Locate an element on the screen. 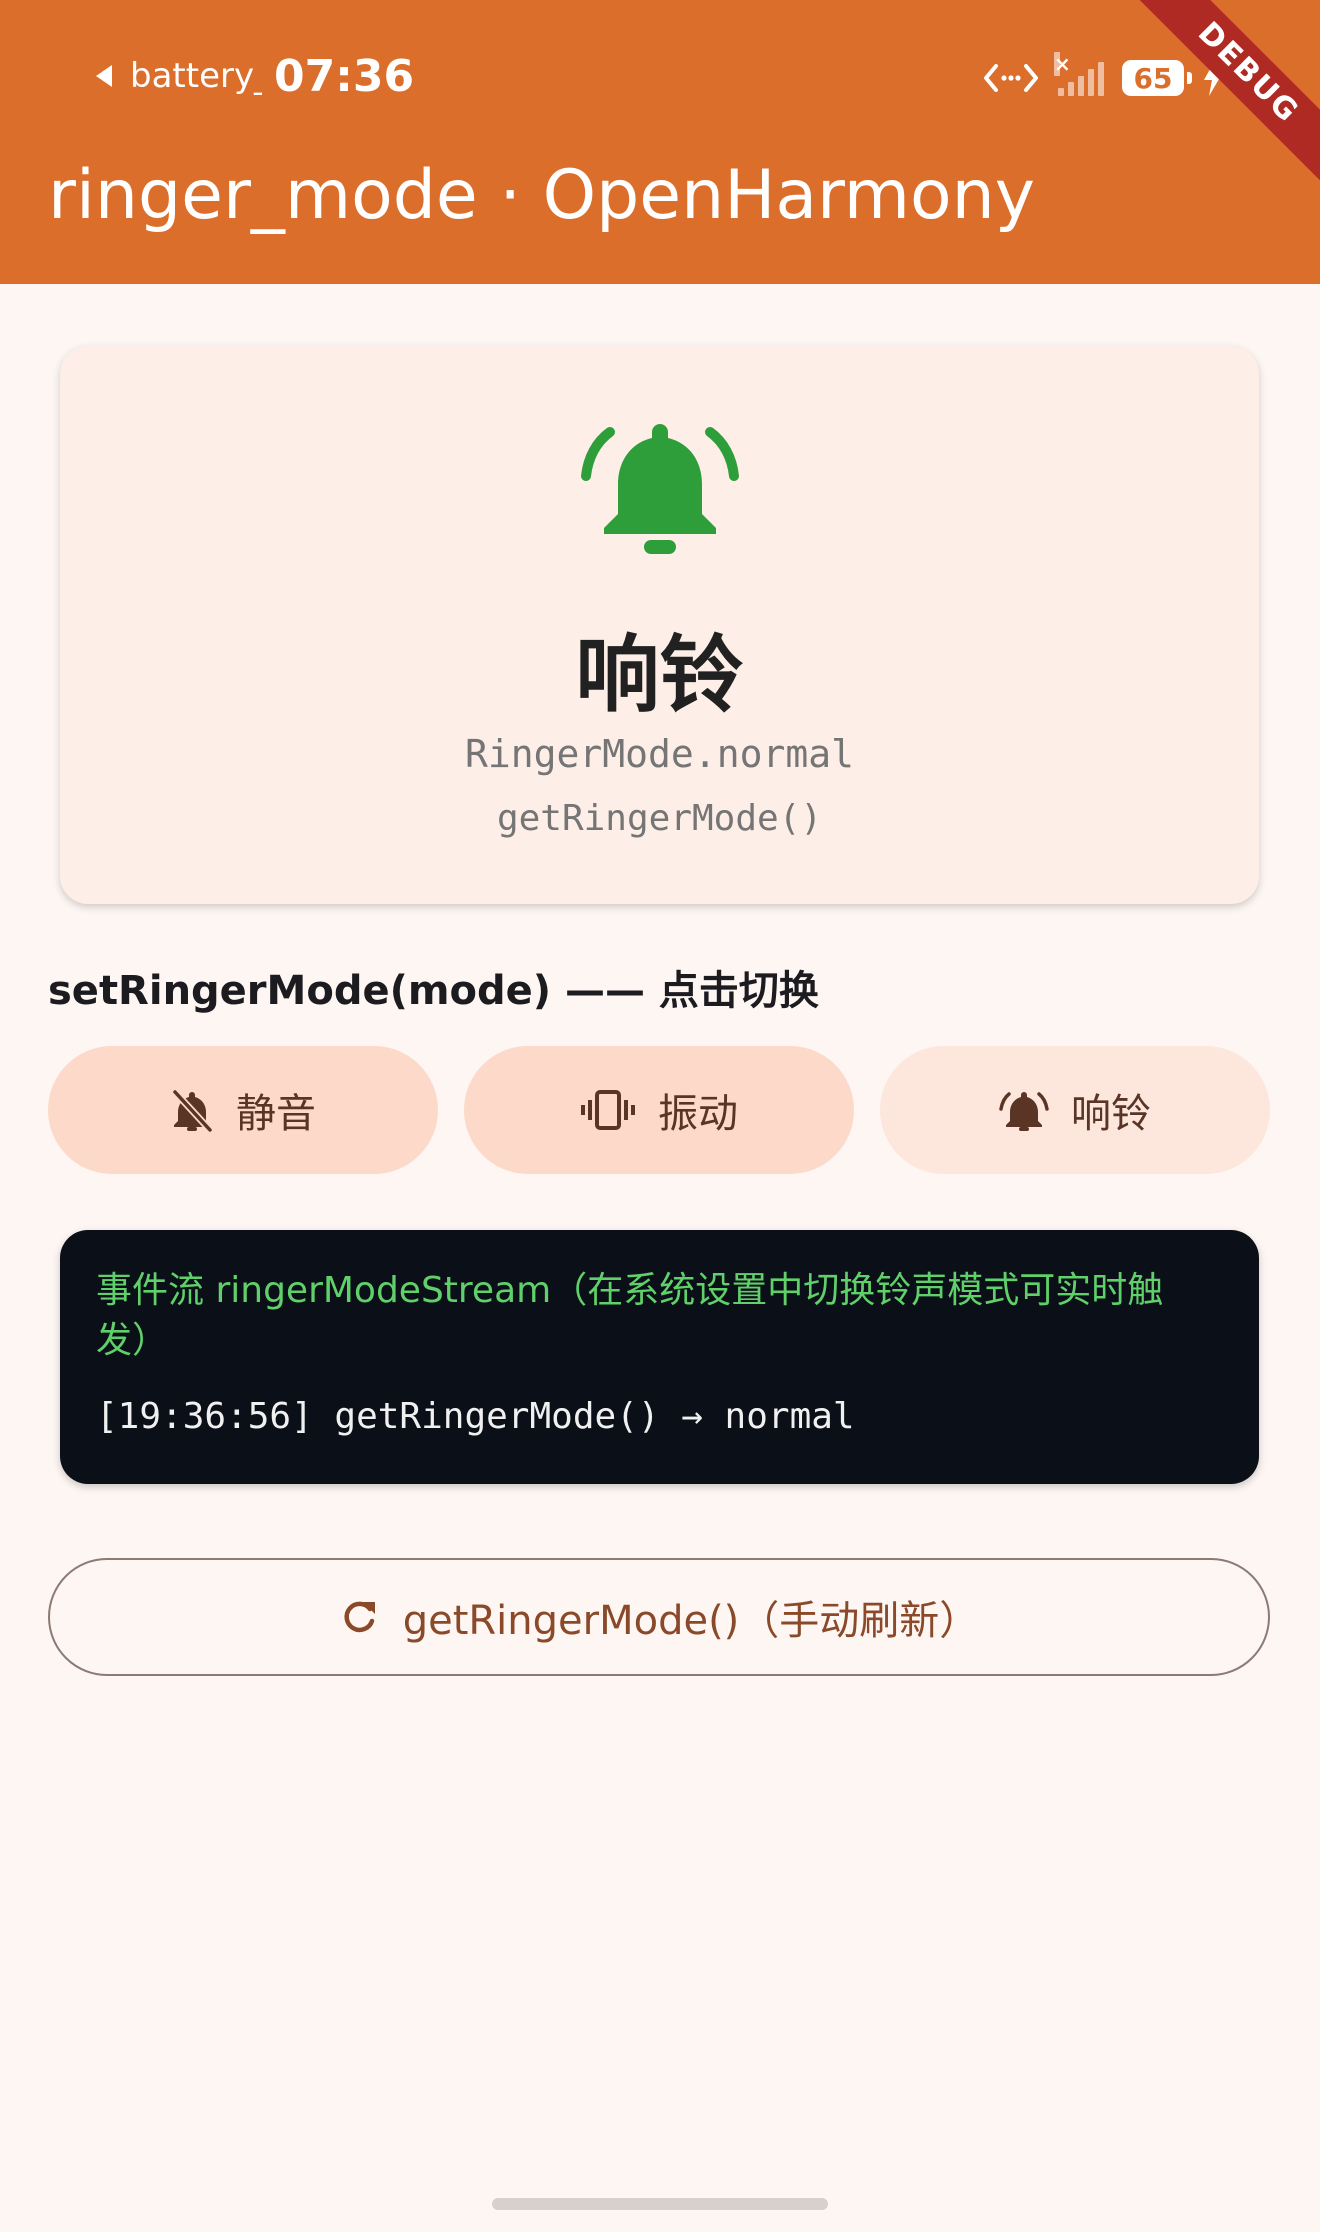 The width and height of the screenshot is (1320, 2232). status-time: 07:36 is located at coordinates (344, 76).